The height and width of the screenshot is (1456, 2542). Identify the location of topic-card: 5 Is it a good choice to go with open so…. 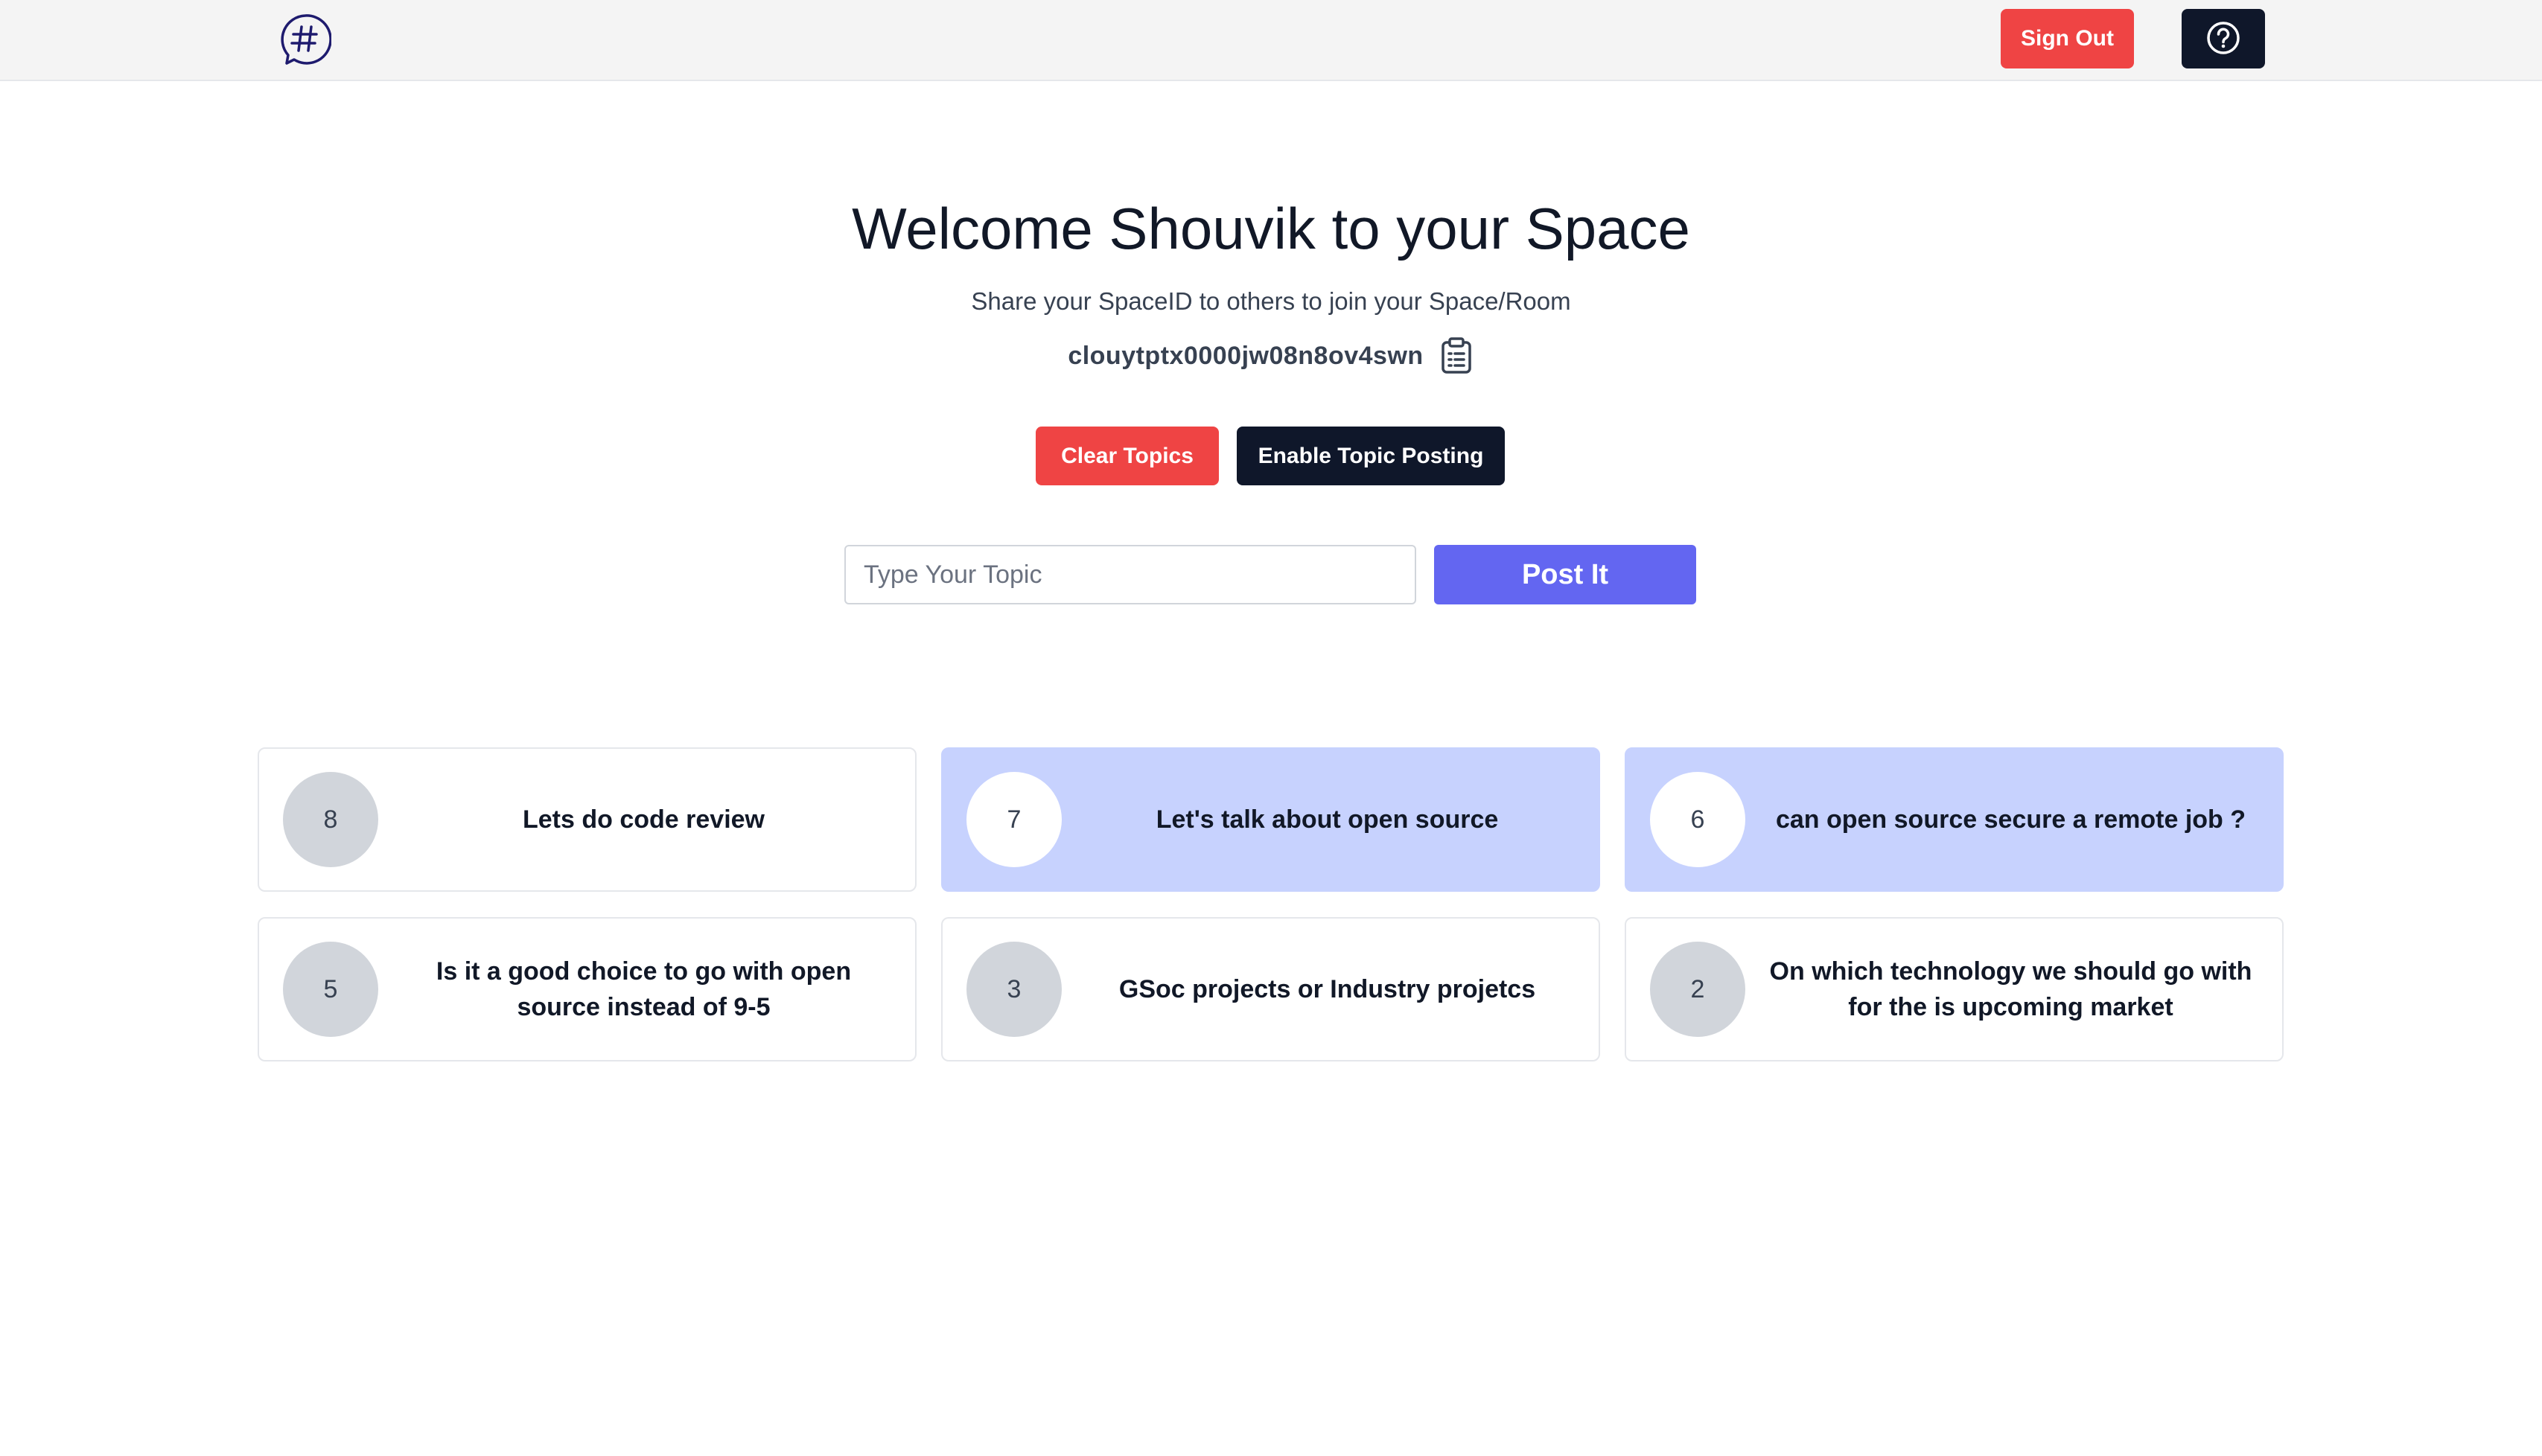
(587, 989).